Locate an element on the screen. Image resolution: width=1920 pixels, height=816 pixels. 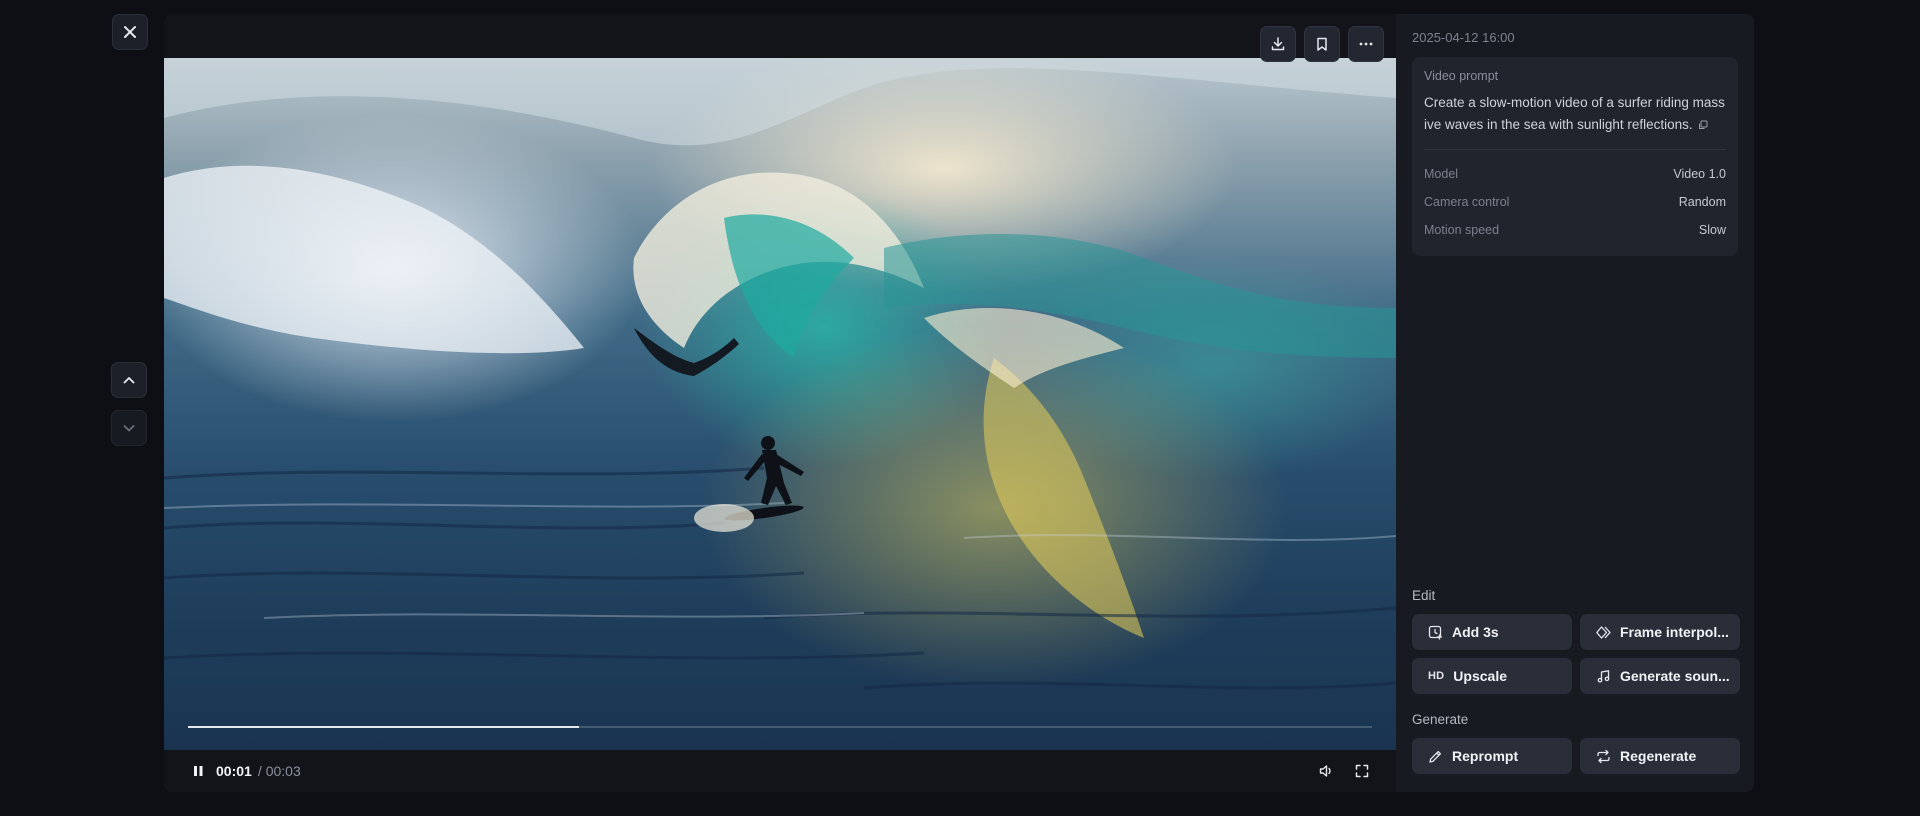
more-icon is located at coordinates (1366, 44).